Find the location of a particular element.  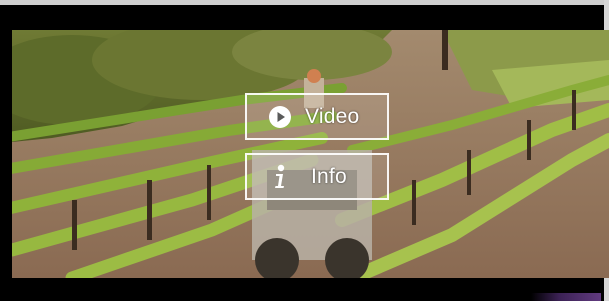

top-border is located at coordinates (304, 2).